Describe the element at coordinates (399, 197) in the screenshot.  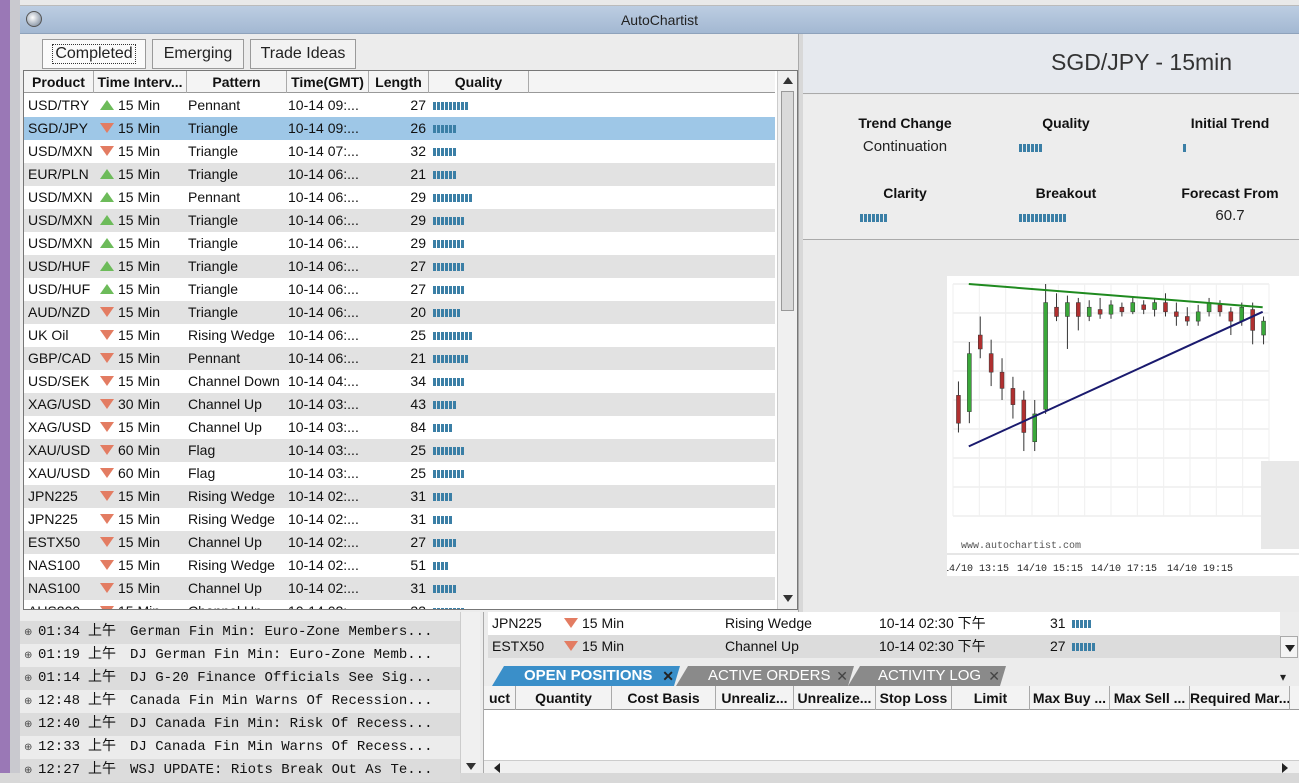
I see `table-row: USD/MXN 15 Min Pennant 10-14 06:... 29` at that location.